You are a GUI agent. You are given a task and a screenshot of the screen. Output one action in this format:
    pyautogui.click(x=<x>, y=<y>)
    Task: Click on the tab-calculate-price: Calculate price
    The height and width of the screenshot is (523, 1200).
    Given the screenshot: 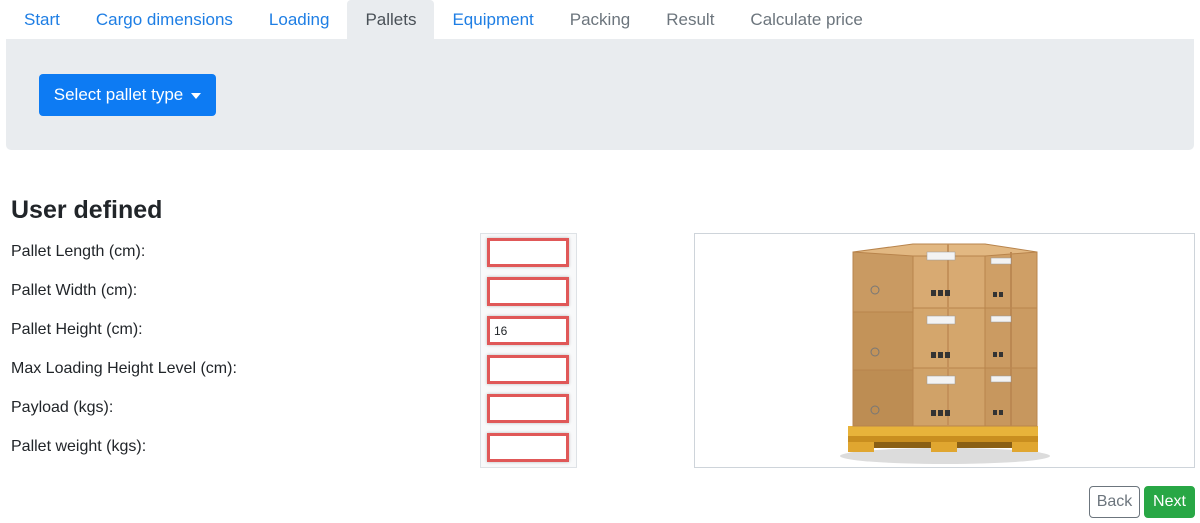 What is the action you would take?
    pyautogui.click(x=806, y=19)
    